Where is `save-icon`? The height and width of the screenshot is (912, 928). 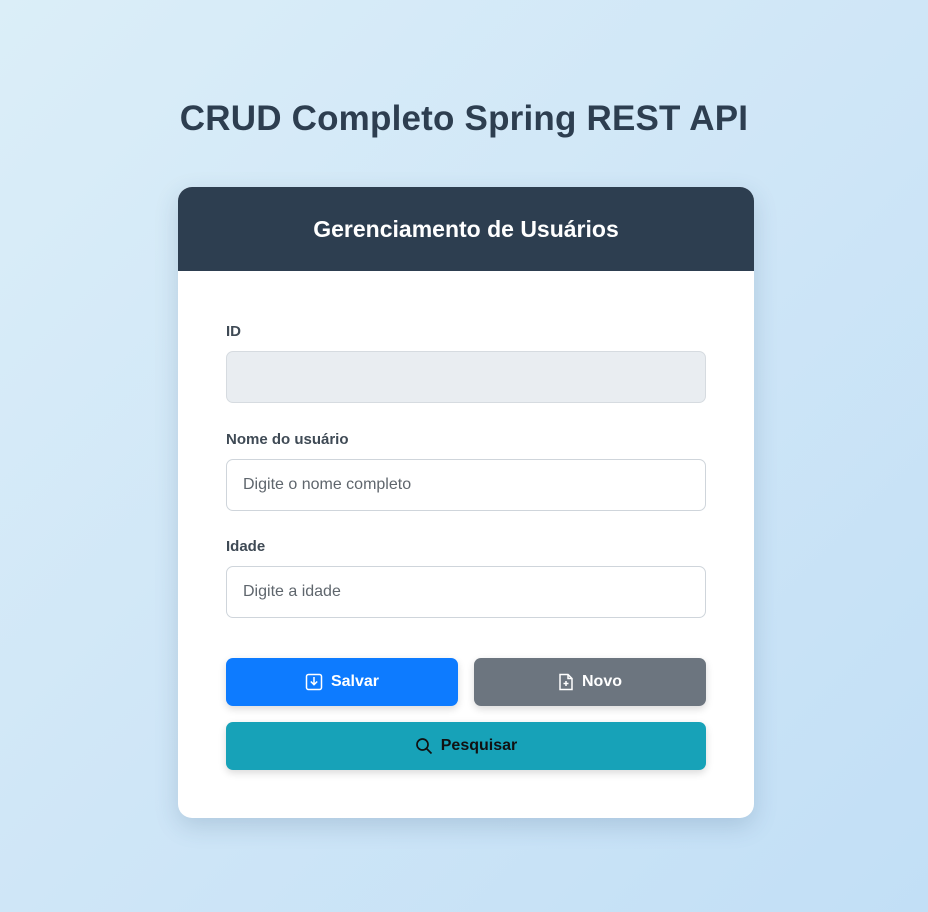
save-icon is located at coordinates (314, 682).